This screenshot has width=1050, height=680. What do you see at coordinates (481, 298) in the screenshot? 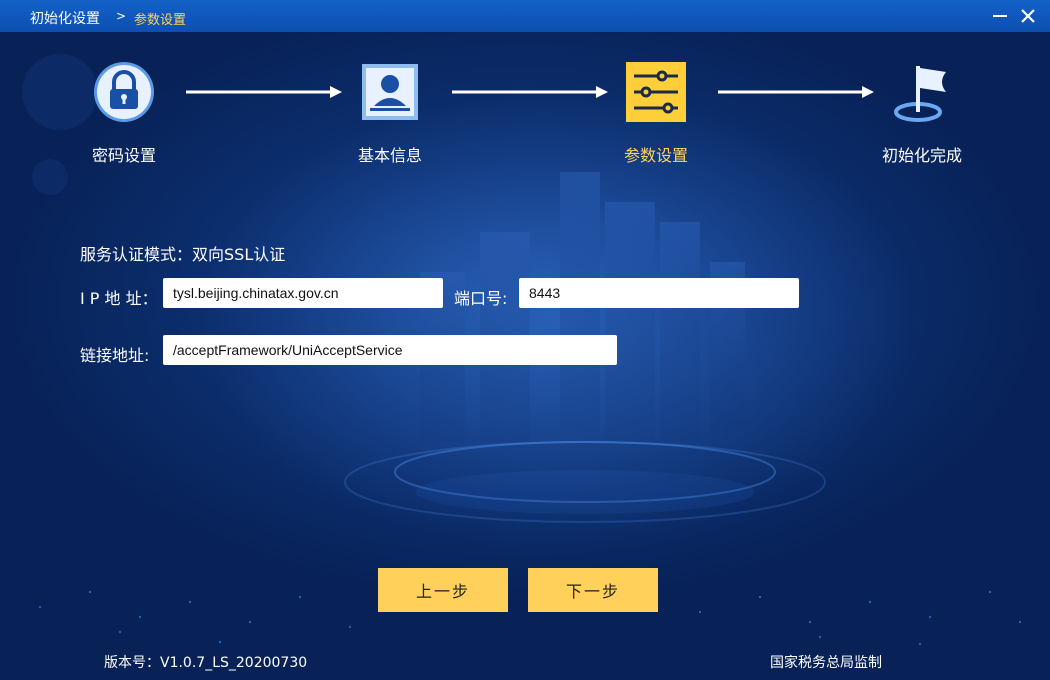
I see `port-label: 端口号:` at bounding box center [481, 298].